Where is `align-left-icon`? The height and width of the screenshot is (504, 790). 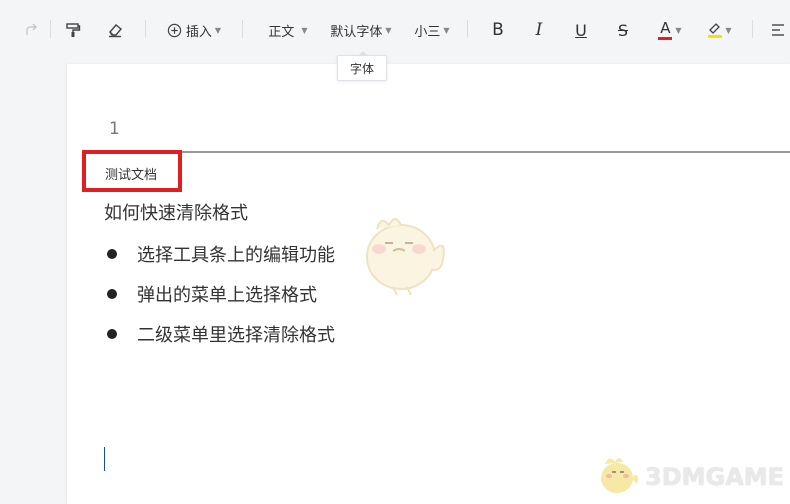
align-left-icon is located at coordinates (778, 30).